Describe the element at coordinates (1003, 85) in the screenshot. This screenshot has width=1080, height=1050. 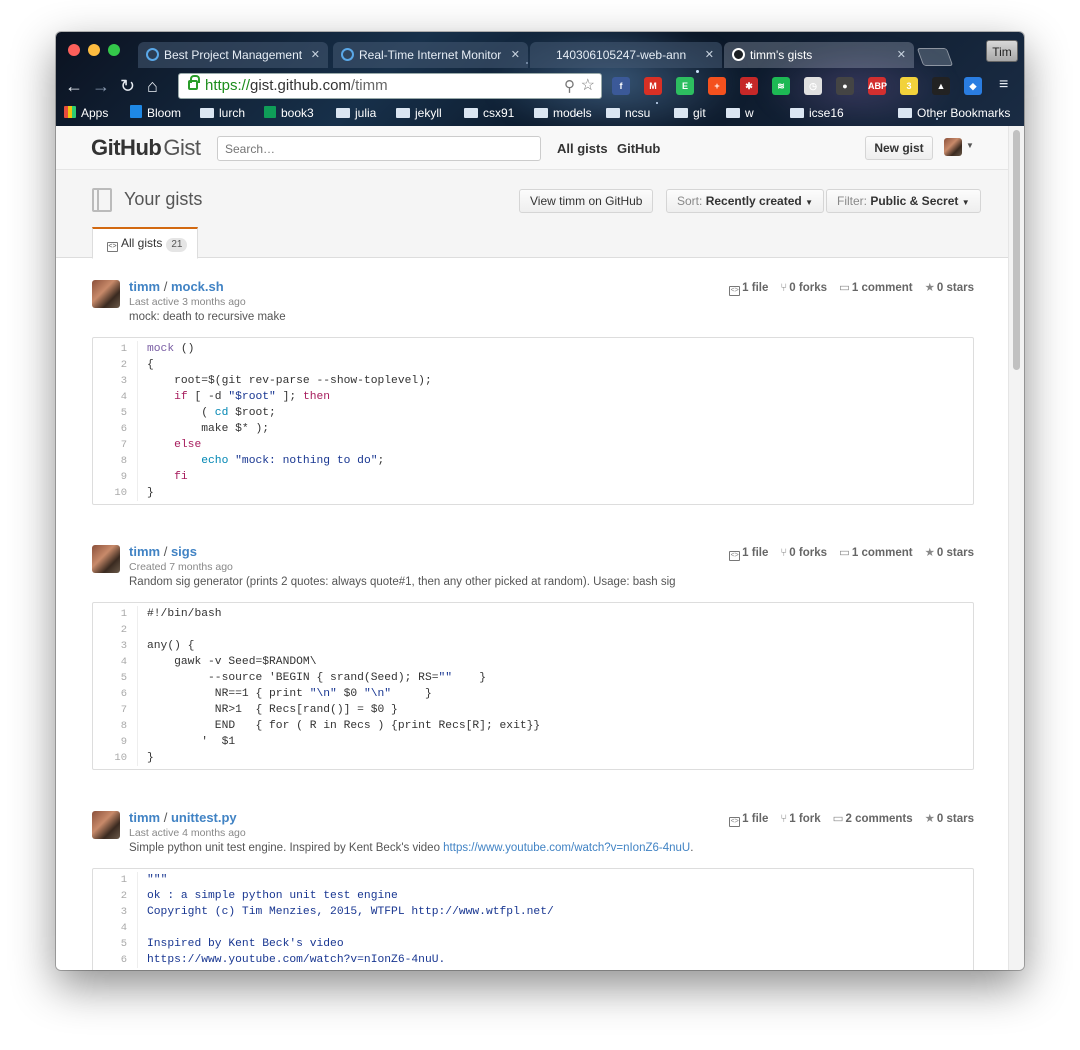
I see `menu-icon: ≡` at that location.